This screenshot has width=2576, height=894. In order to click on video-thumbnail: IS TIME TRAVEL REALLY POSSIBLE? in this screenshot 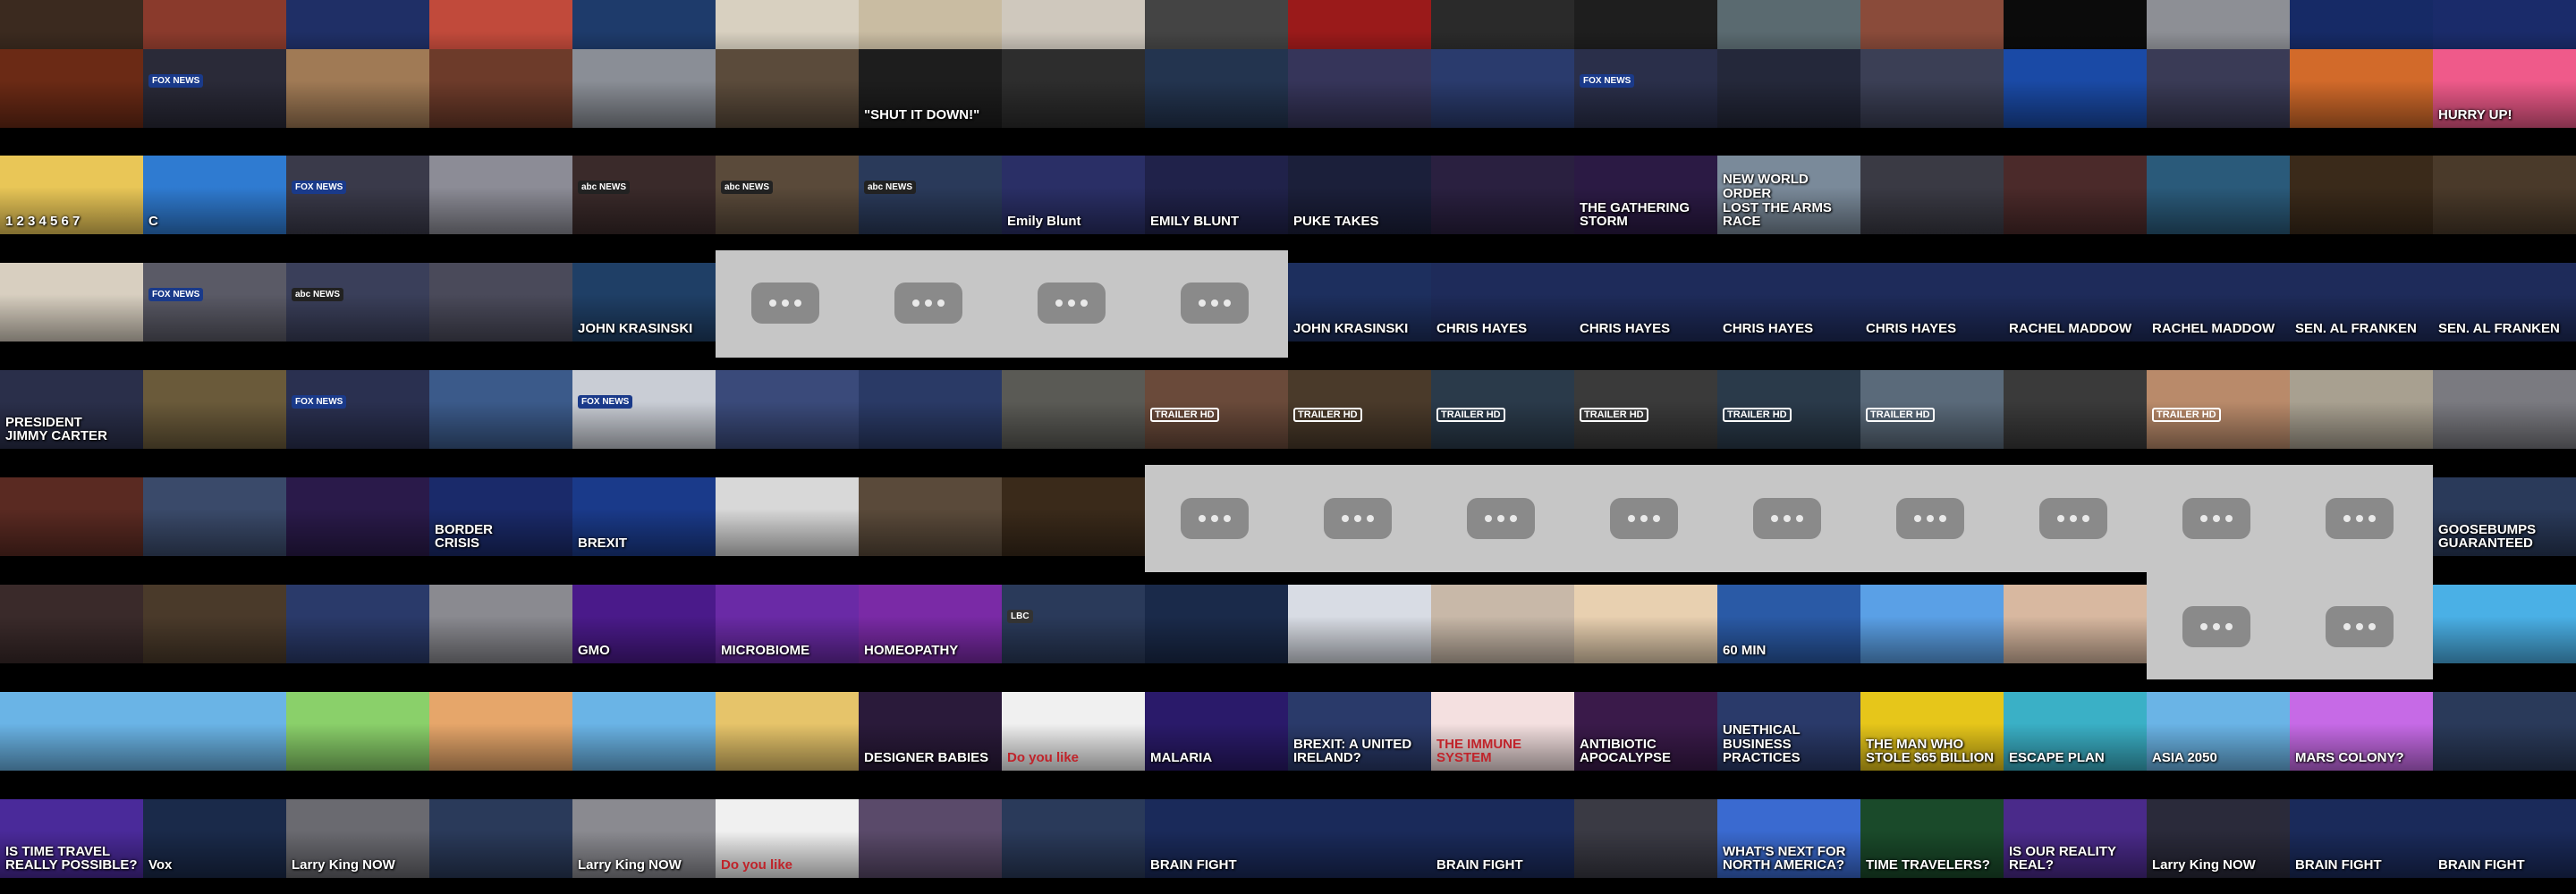, I will do `click(71, 838)`.